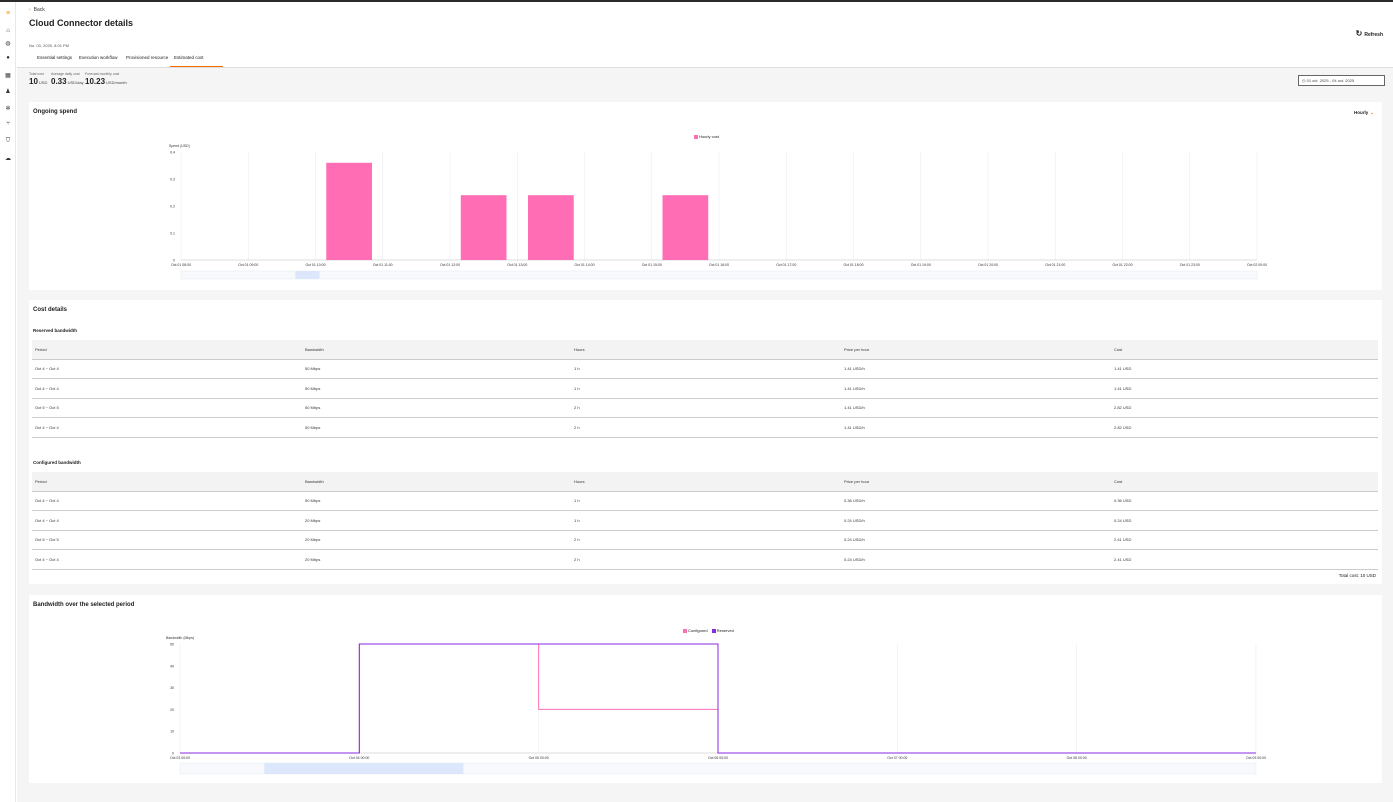 This screenshot has width=1393, height=802. Describe the element at coordinates (436, 559) in the screenshot. I see `cell-bandwidth: 20 Mbps` at that location.